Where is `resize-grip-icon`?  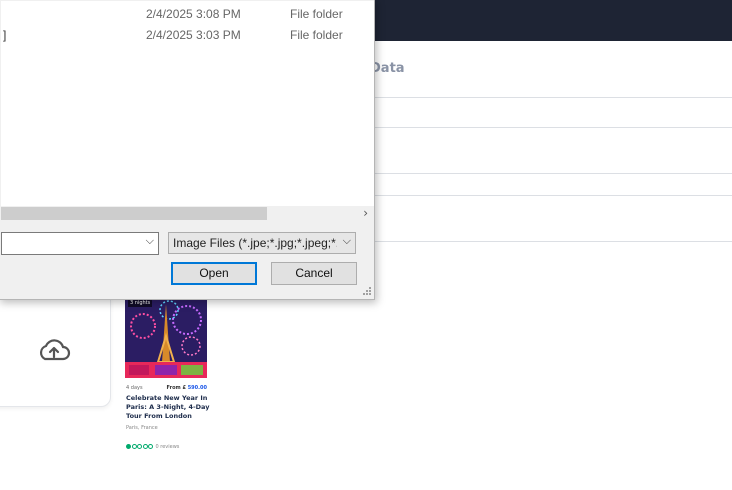
resize-grip-icon is located at coordinates (367, 291).